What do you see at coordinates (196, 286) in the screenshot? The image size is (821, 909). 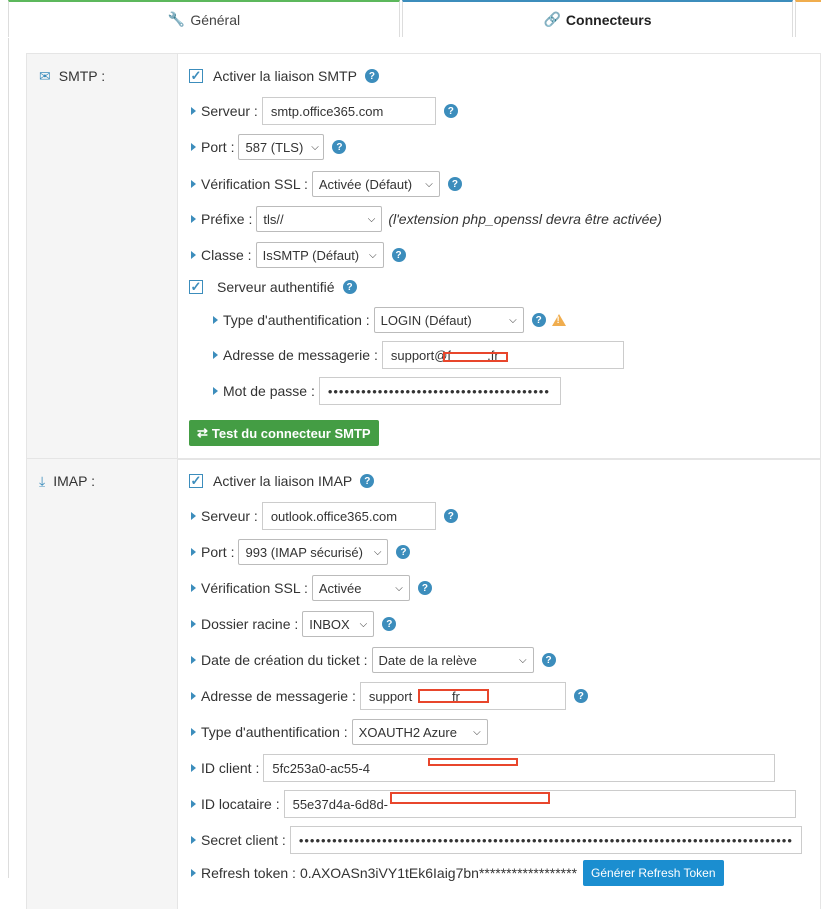 I see `smtp-auth-checkbox: ✓` at bounding box center [196, 286].